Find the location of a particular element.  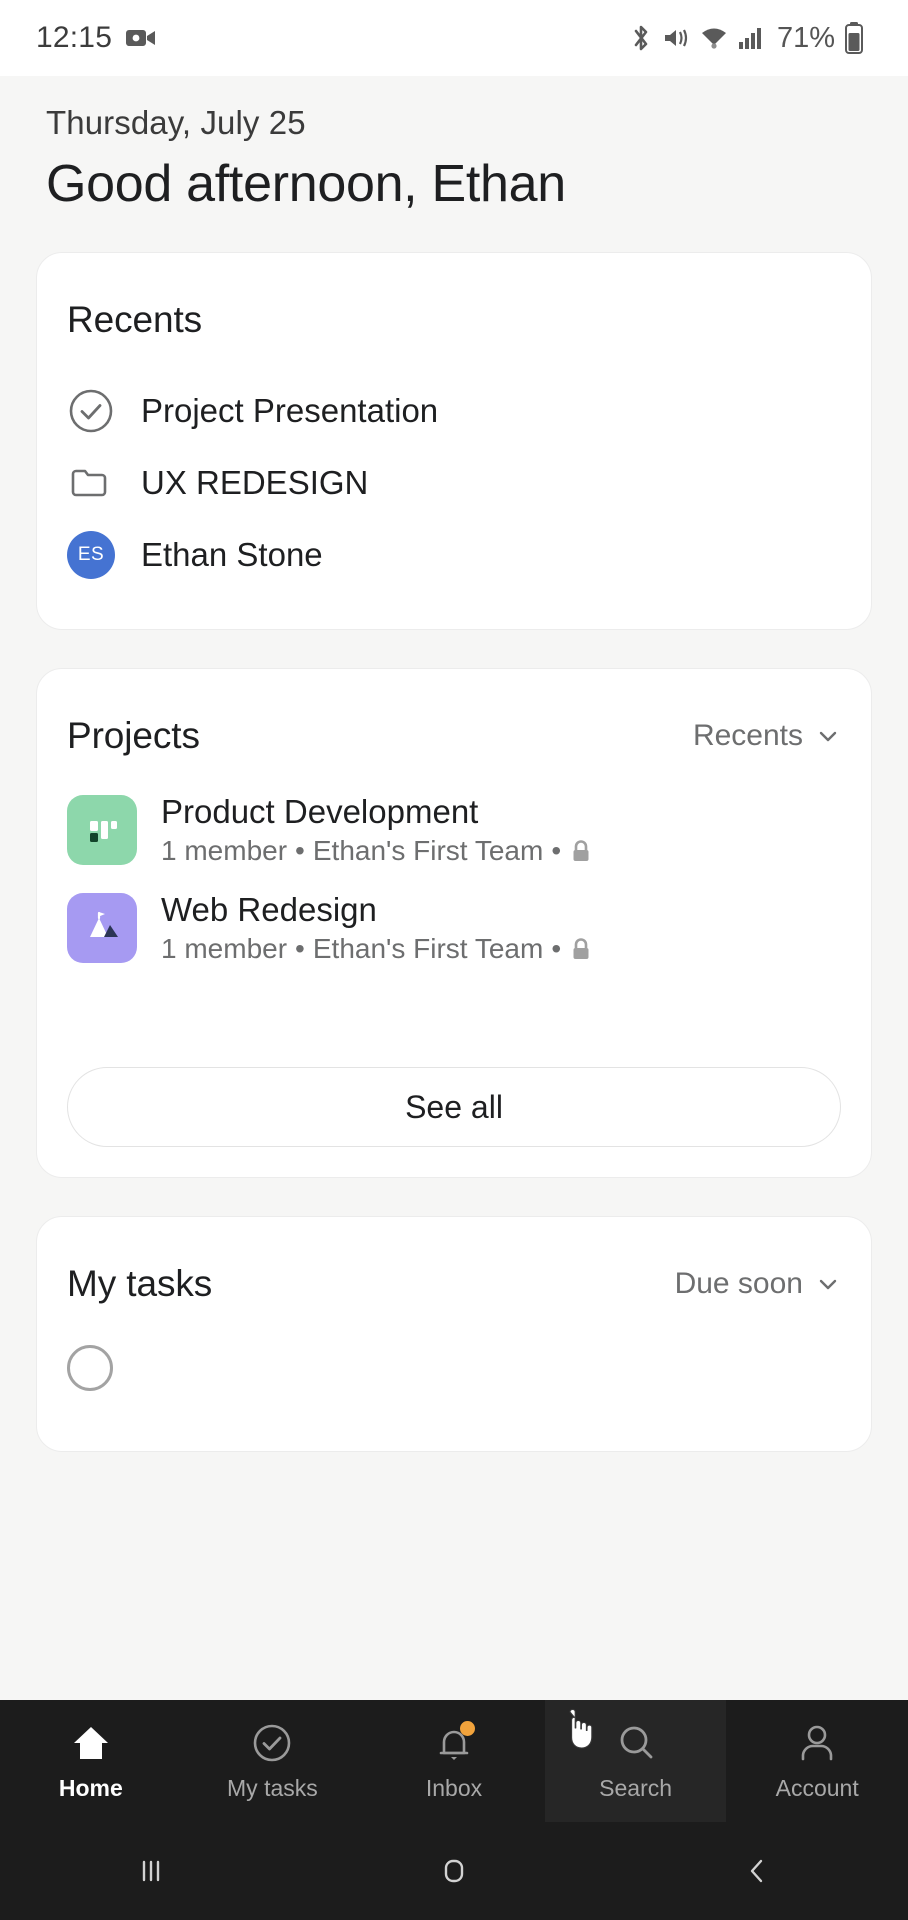

tab-label: Account is located at coordinates (817, 1787).